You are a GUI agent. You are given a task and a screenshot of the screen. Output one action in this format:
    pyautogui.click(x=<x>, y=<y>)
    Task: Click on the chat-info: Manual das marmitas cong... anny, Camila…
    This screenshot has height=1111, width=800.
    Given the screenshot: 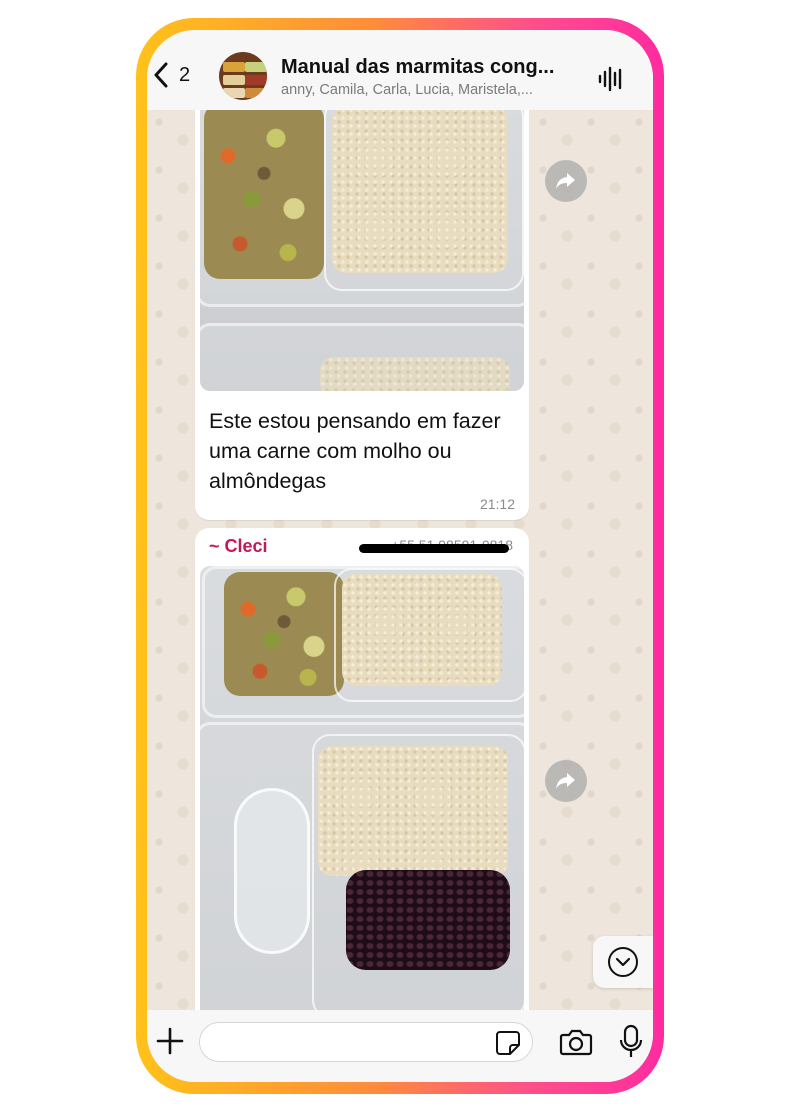 What is the action you would take?
    pyautogui.click(x=433, y=77)
    